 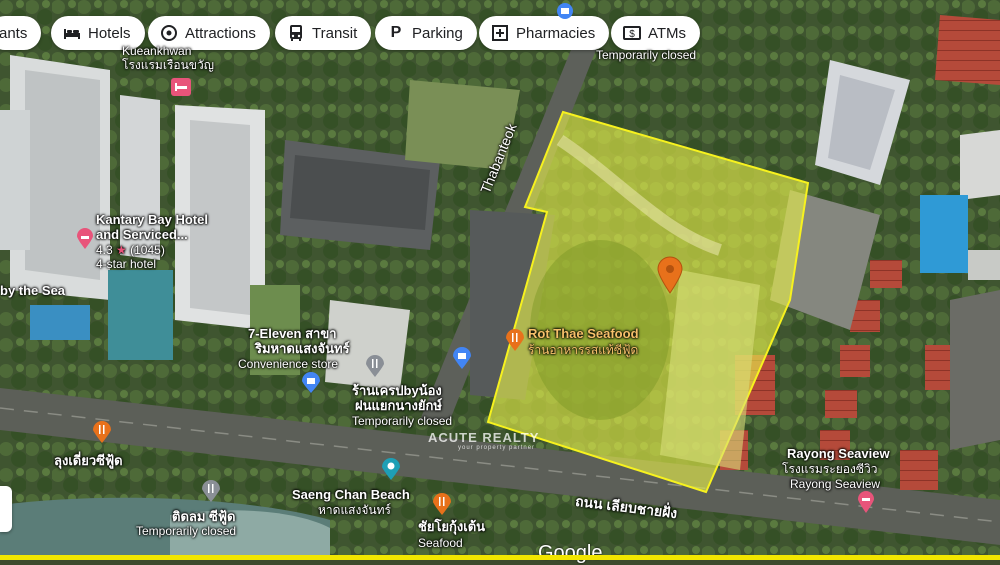 I want to click on place-kantary-rating: 4.3 ★ (1045), so click(x=130, y=250).